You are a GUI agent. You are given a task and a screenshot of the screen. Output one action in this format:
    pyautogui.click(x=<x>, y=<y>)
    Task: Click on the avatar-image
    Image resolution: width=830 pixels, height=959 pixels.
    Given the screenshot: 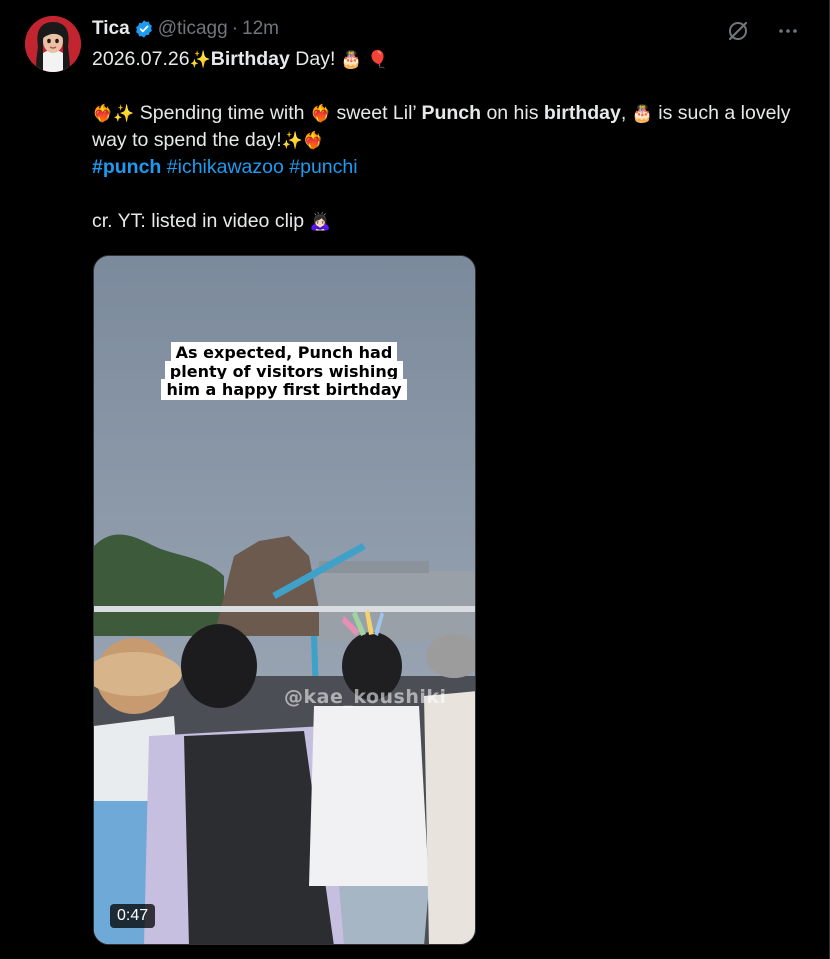 What is the action you would take?
    pyautogui.click(x=53, y=44)
    